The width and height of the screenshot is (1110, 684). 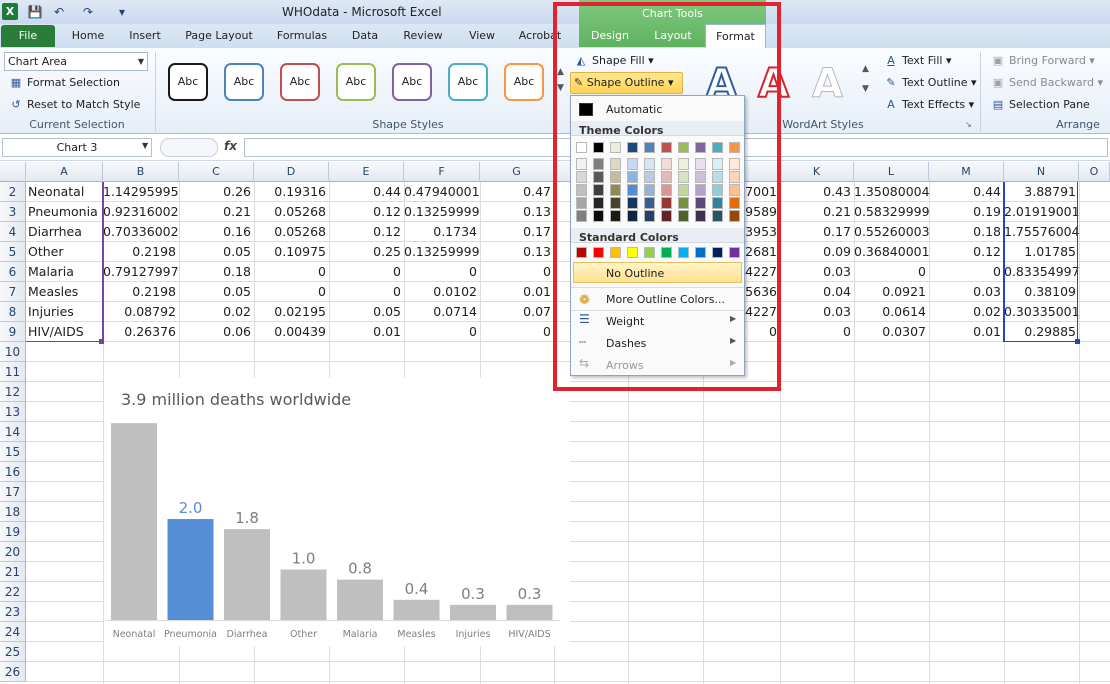 I want to click on row-header: 22, so click(x=13, y=592).